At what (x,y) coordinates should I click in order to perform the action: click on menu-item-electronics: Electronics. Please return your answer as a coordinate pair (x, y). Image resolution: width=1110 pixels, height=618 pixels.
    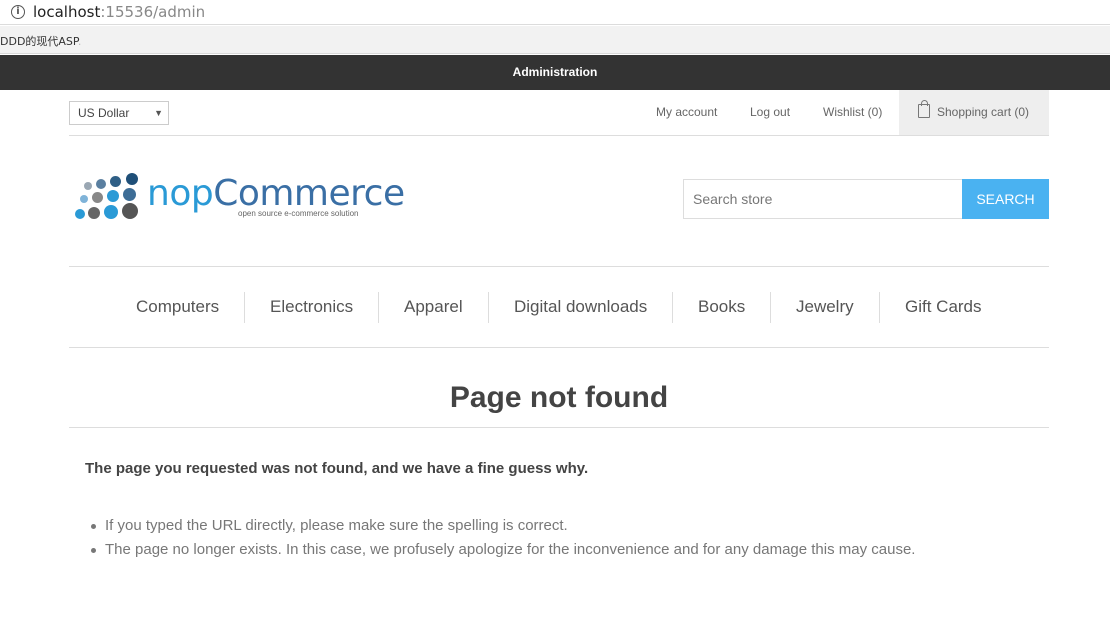
    Looking at the image, I should click on (311, 307).